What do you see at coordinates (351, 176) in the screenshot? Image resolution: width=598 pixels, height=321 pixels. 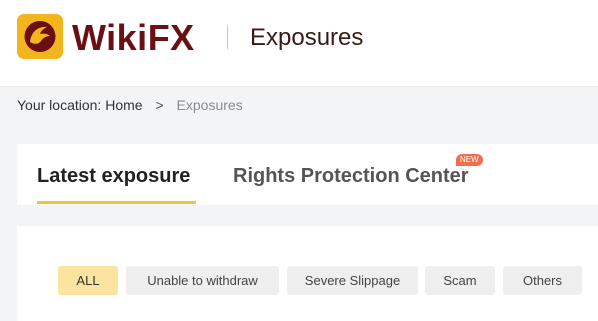 I see `tab-rights-protection-center: Rights Protection Center` at bounding box center [351, 176].